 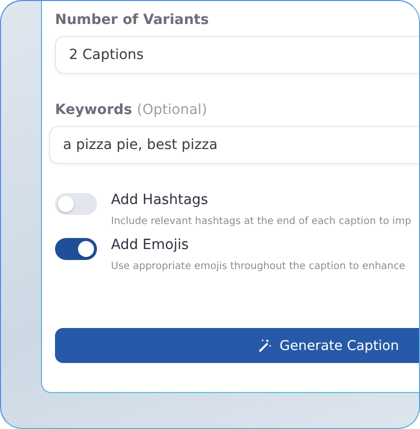 I want to click on field-label: Keywords (Optional), so click(x=131, y=110).